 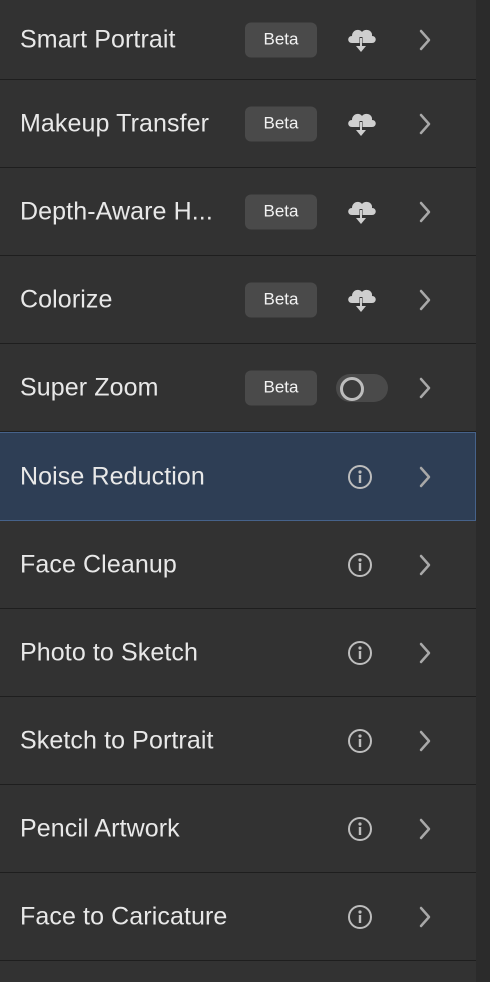 I want to click on filter-label: Smart Portrait, so click(x=98, y=39).